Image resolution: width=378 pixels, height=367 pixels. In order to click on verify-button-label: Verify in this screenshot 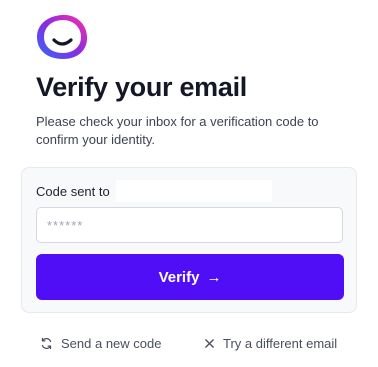, I will do `click(179, 277)`.